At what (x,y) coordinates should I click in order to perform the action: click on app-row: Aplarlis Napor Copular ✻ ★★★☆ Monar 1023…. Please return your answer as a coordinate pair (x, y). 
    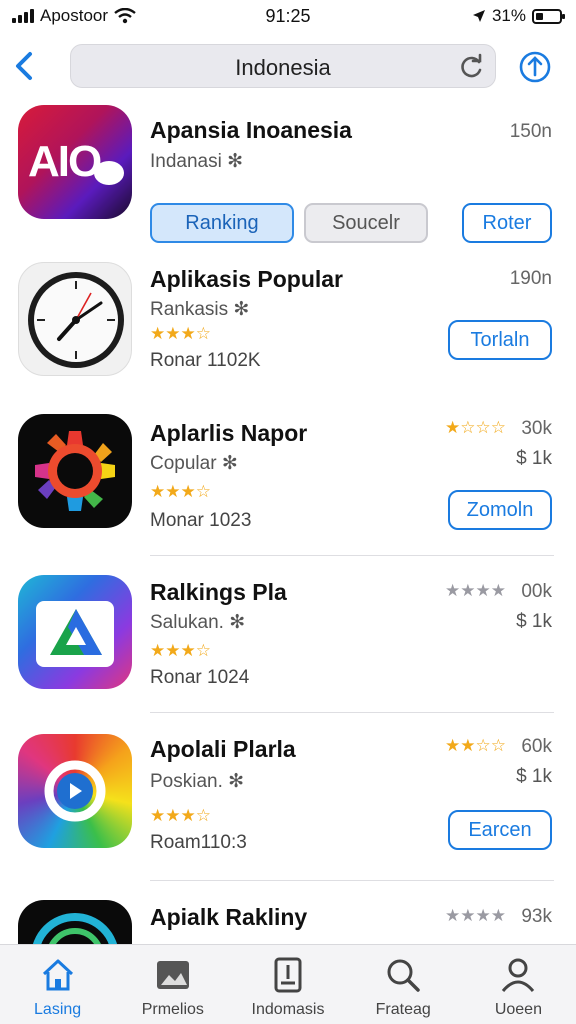
    Looking at the image, I should click on (288, 484).